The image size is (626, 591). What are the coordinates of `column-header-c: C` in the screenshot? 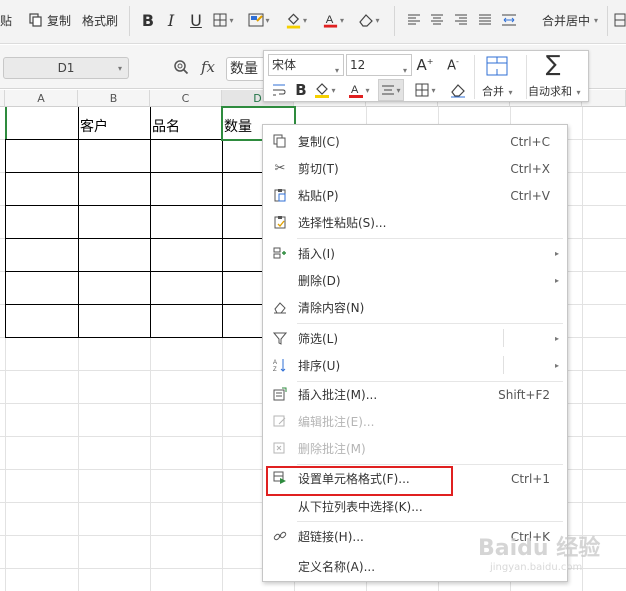 It's located at (186, 98).